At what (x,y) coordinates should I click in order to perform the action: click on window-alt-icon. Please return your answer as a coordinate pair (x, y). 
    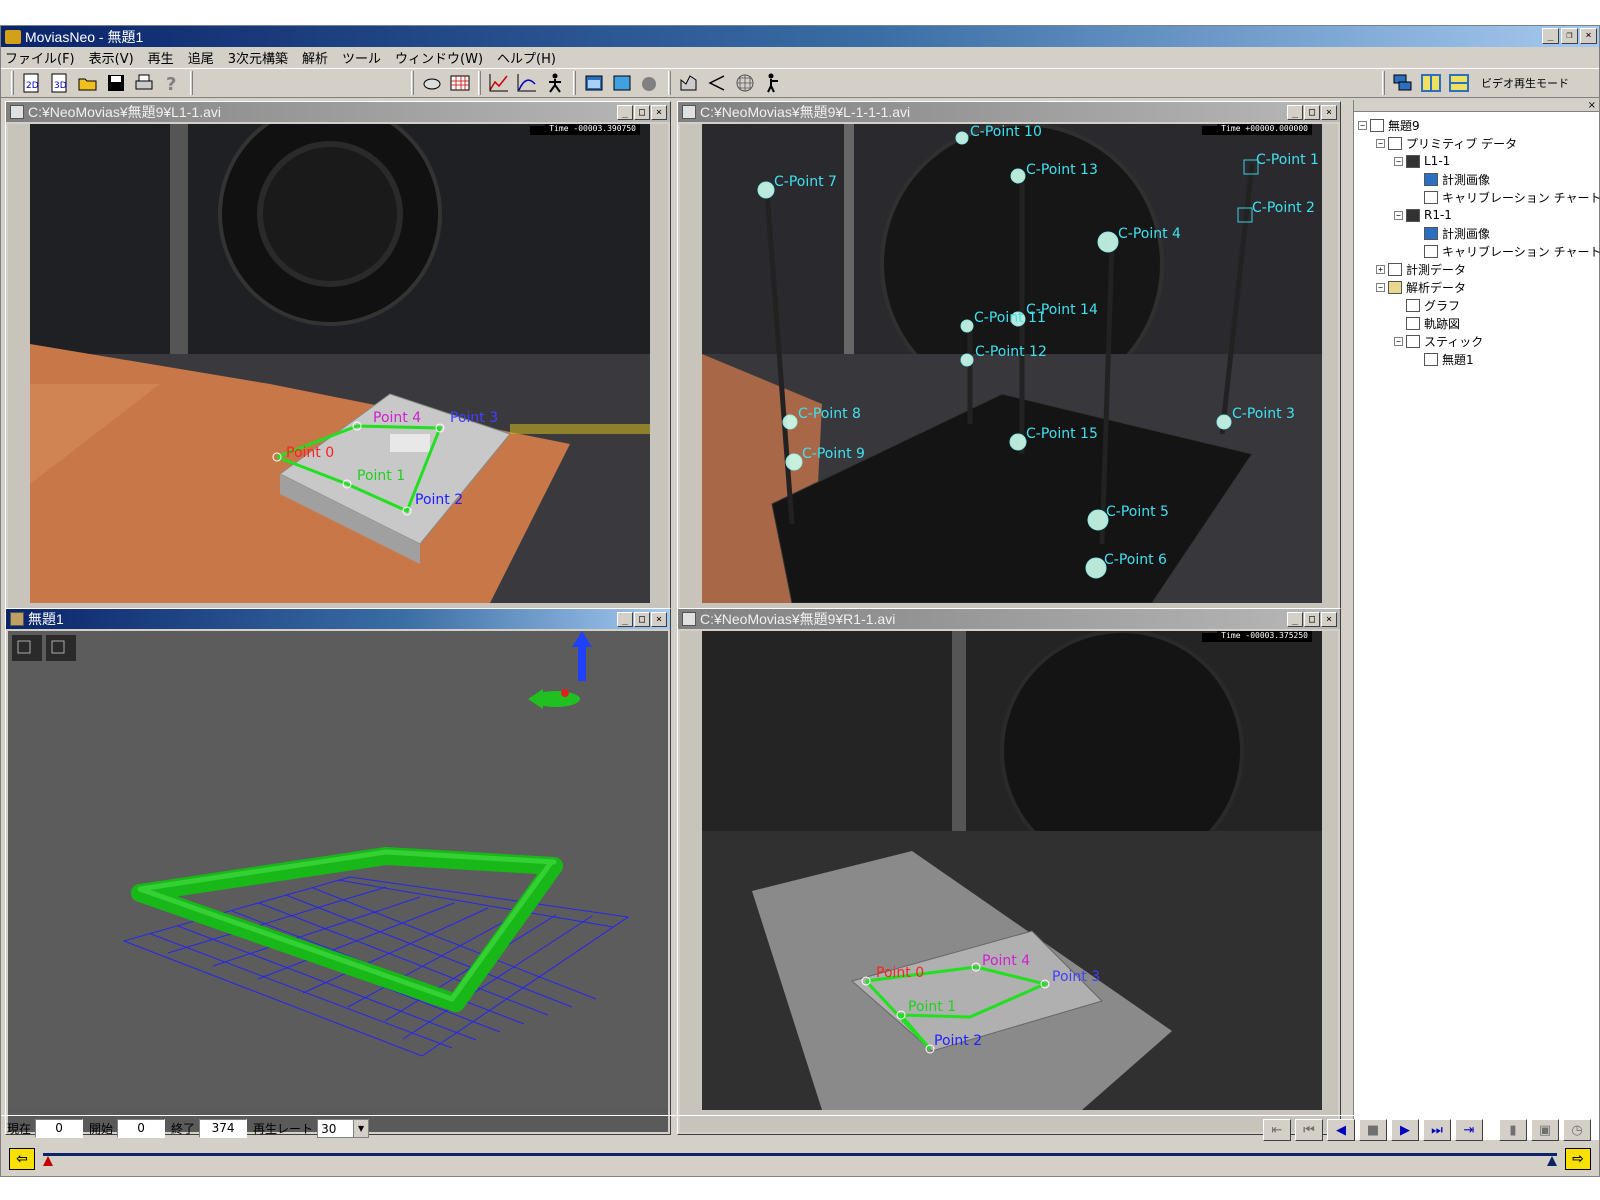
    Looking at the image, I should click on (622, 83).